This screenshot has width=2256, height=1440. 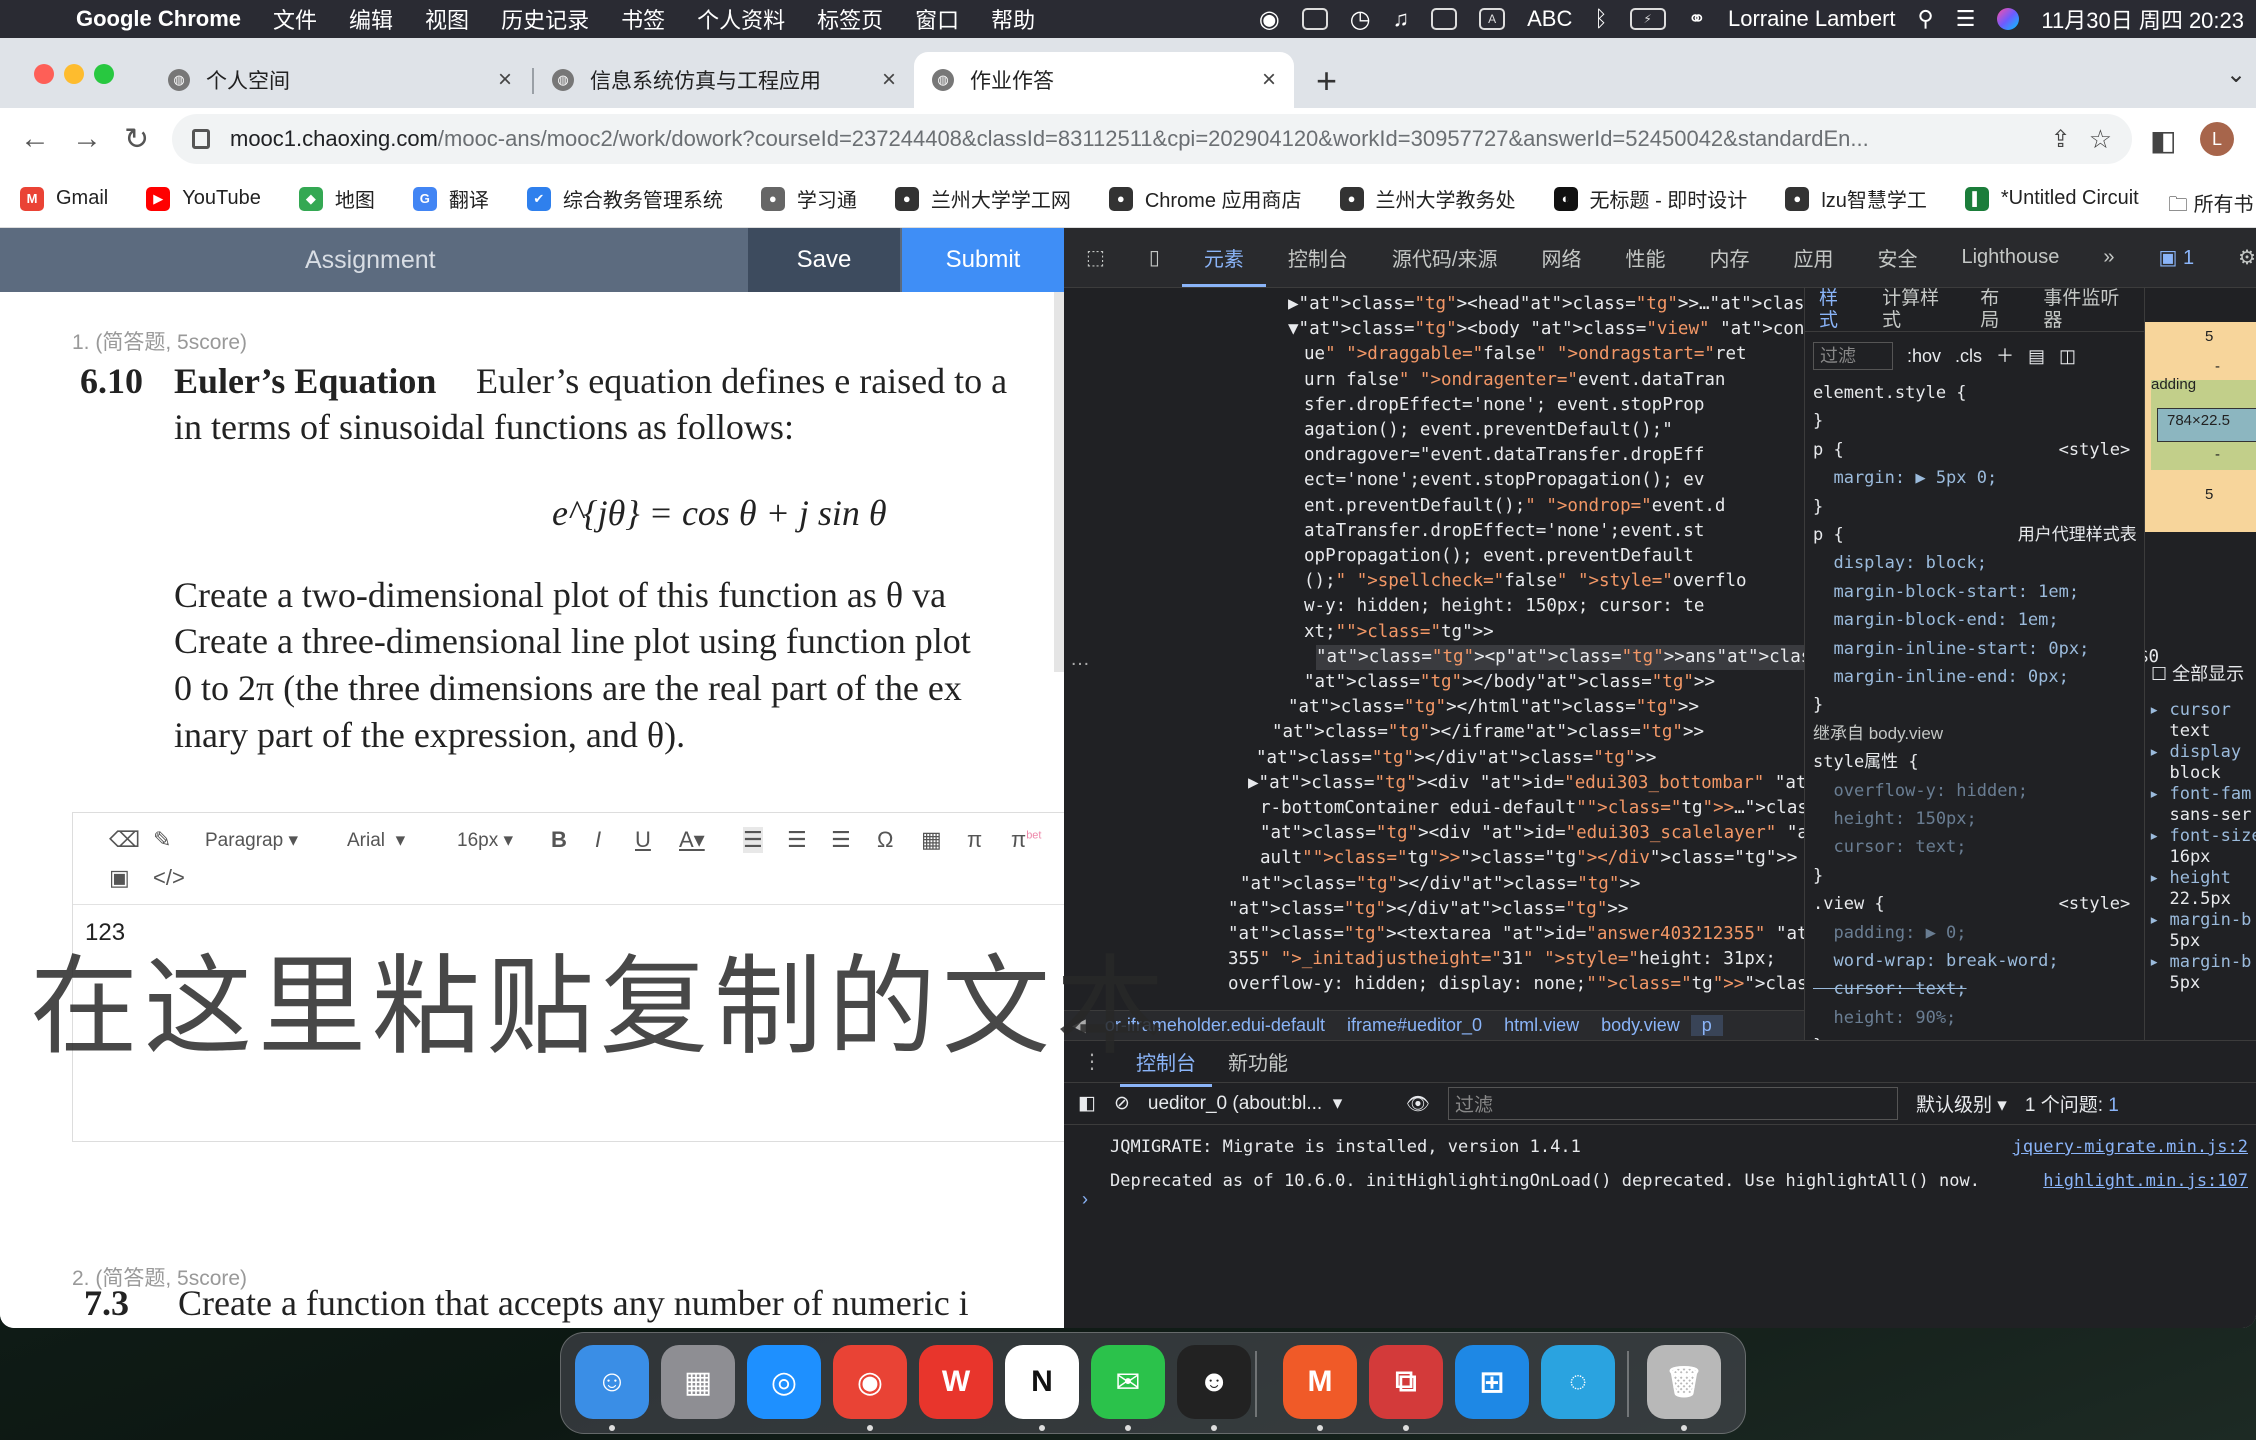 What do you see at coordinates (2005, 356) in the screenshot?
I see `add-rule-icon: ＋` at bounding box center [2005, 356].